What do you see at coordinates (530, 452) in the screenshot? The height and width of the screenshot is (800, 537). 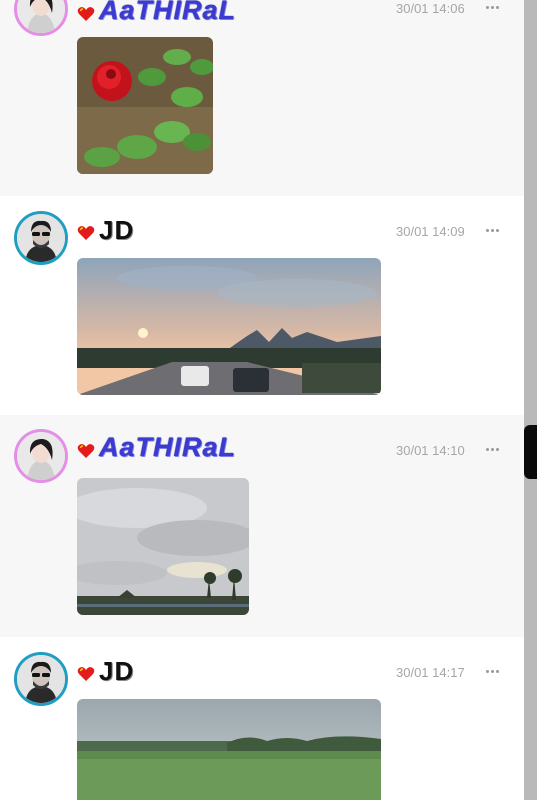 I see `scrollbar-thumb` at bounding box center [530, 452].